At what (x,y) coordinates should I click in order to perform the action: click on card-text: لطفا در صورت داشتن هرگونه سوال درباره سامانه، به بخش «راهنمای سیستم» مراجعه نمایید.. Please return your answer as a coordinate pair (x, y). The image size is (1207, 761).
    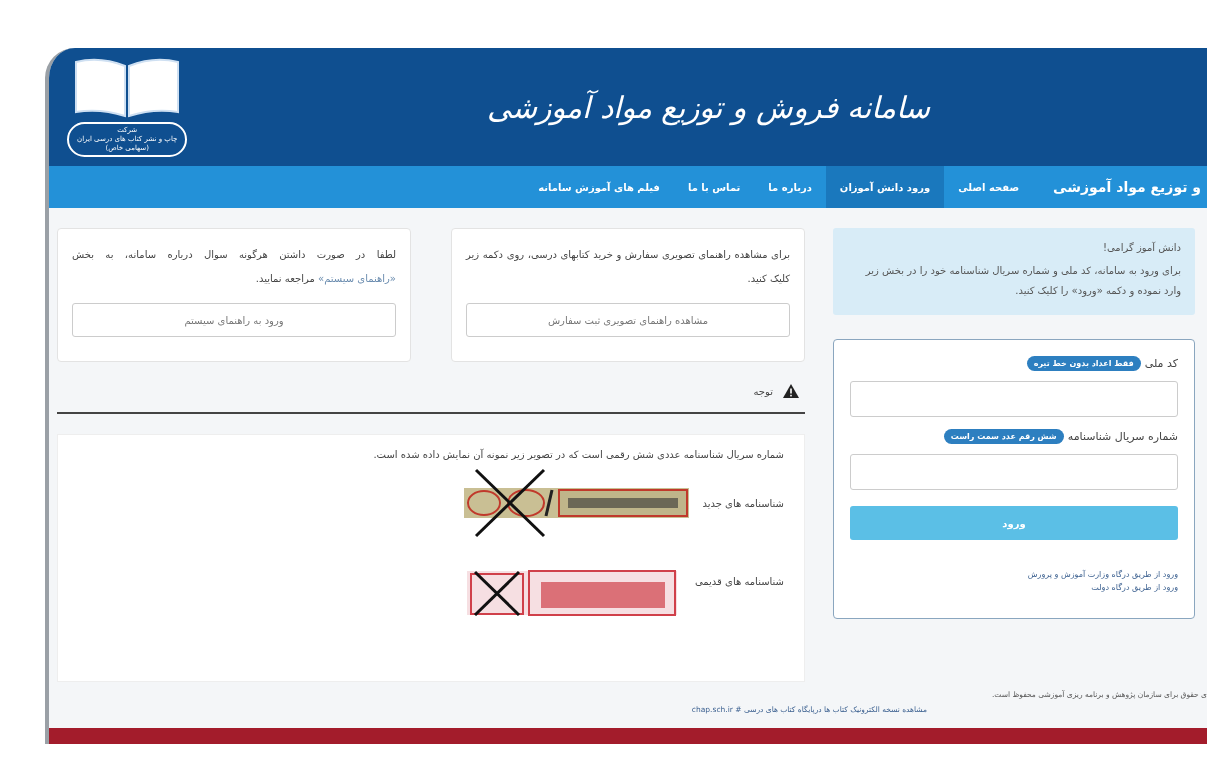
    Looking at the image, I should click on (234, 267).